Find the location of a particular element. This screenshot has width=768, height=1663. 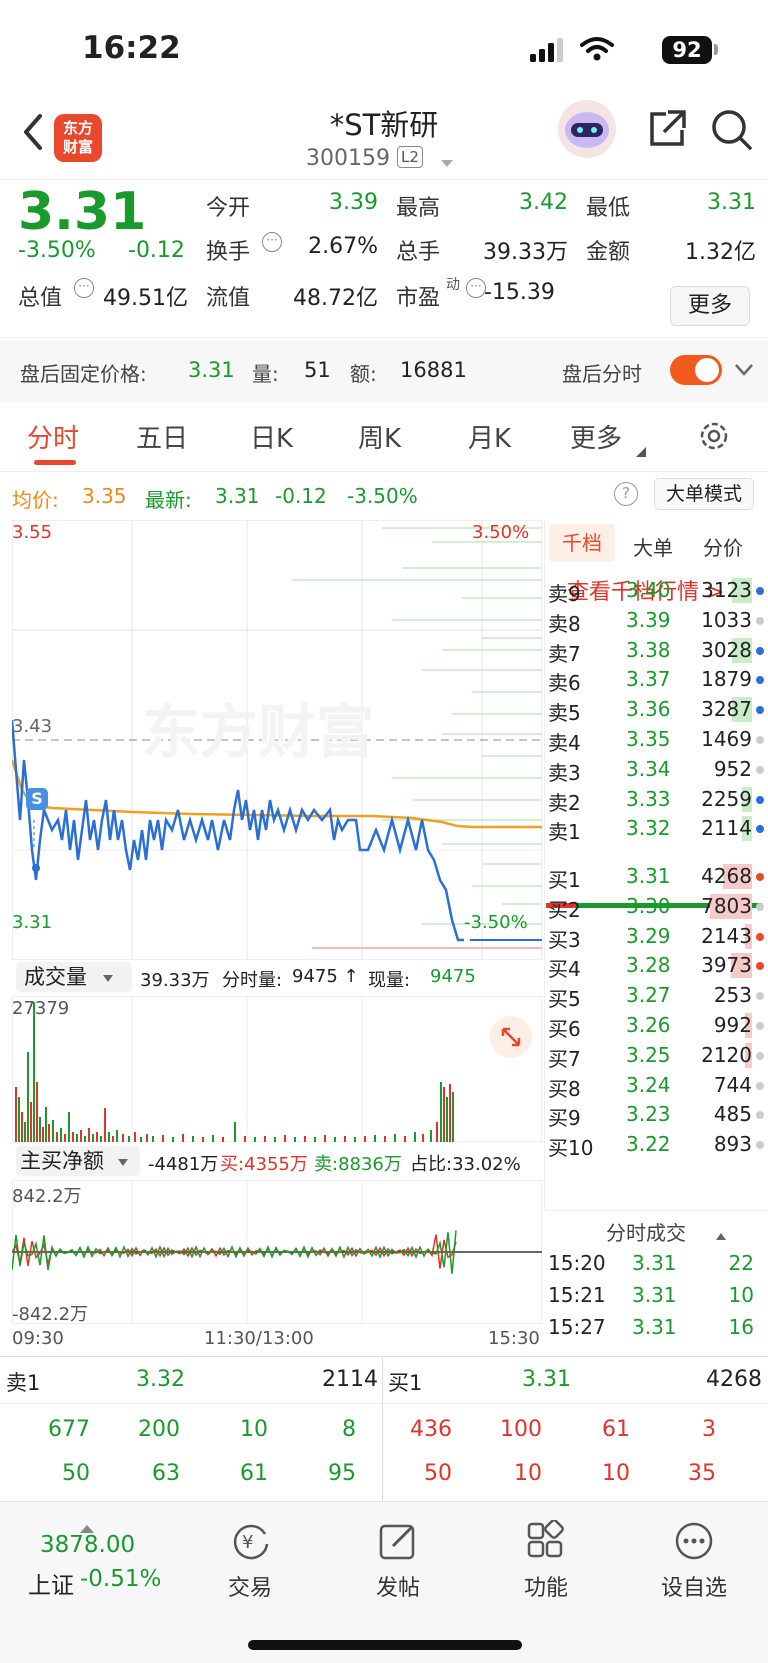

netbuy-selector: 主买净额 is located at coordinates (78, 1161).